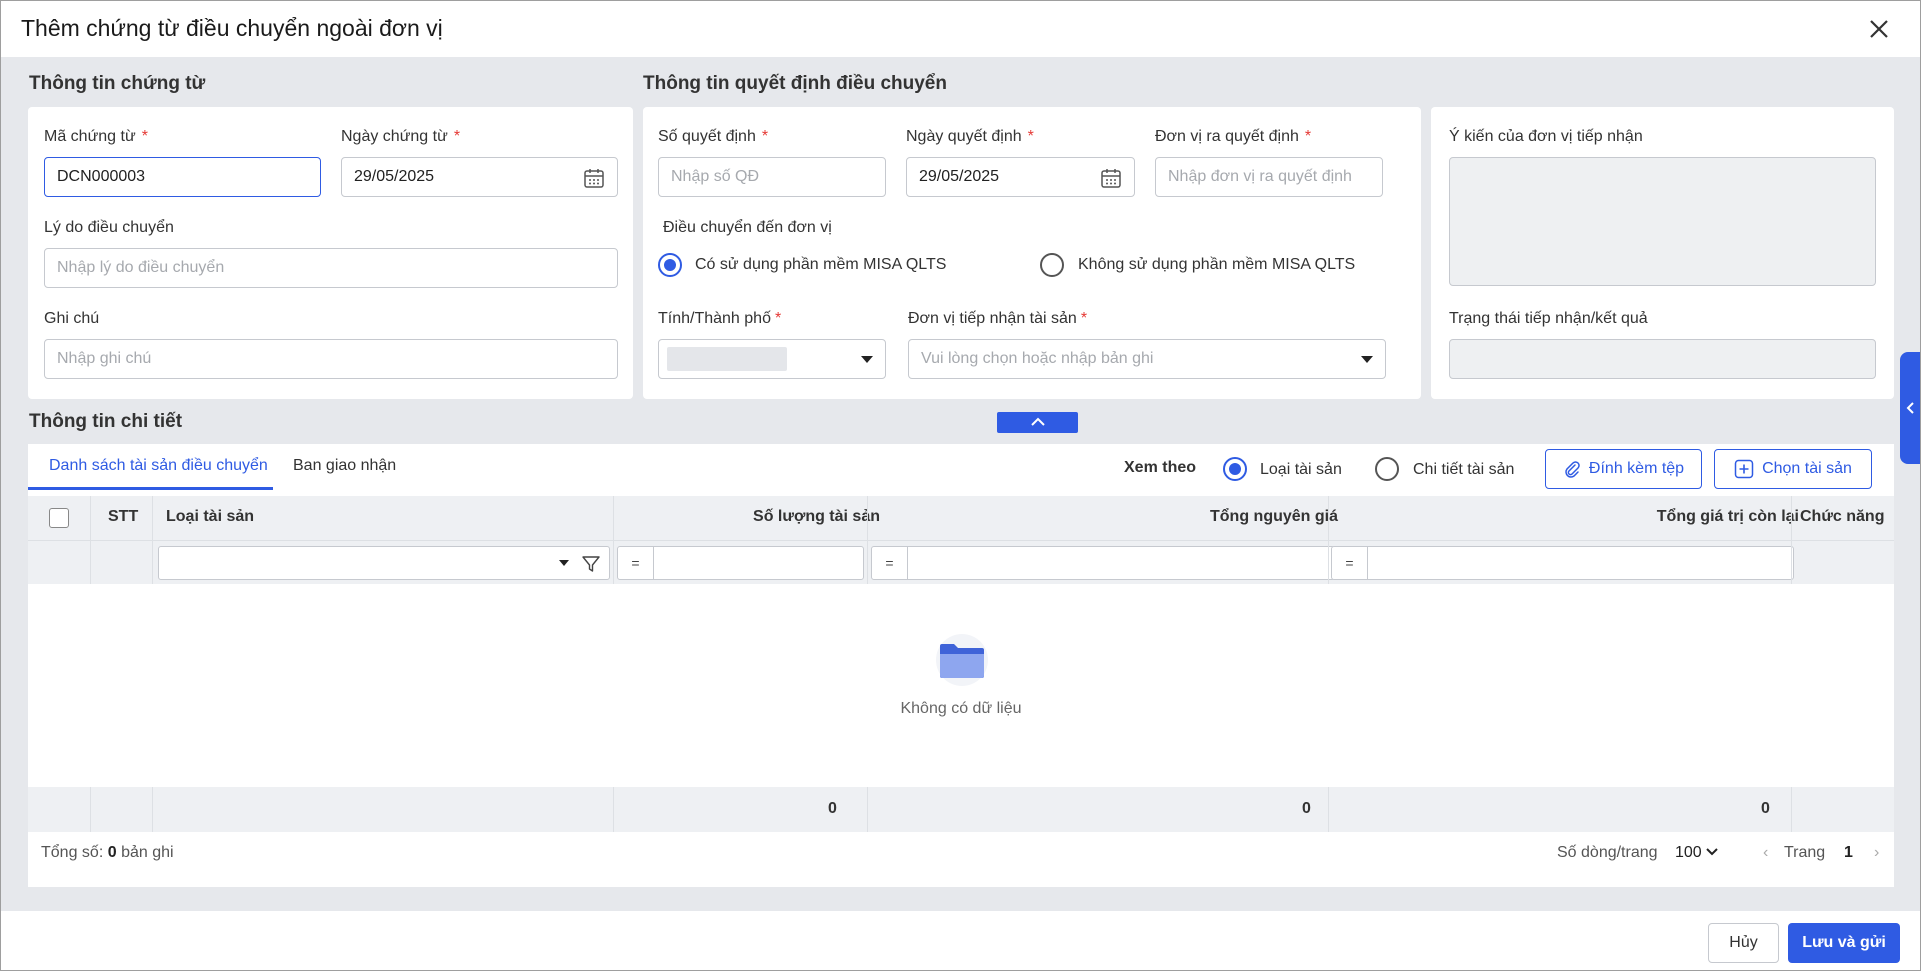 The width and height of the screenshot is (1921, 971). I want to click on asset-type-filter-input, so click(384, 563).